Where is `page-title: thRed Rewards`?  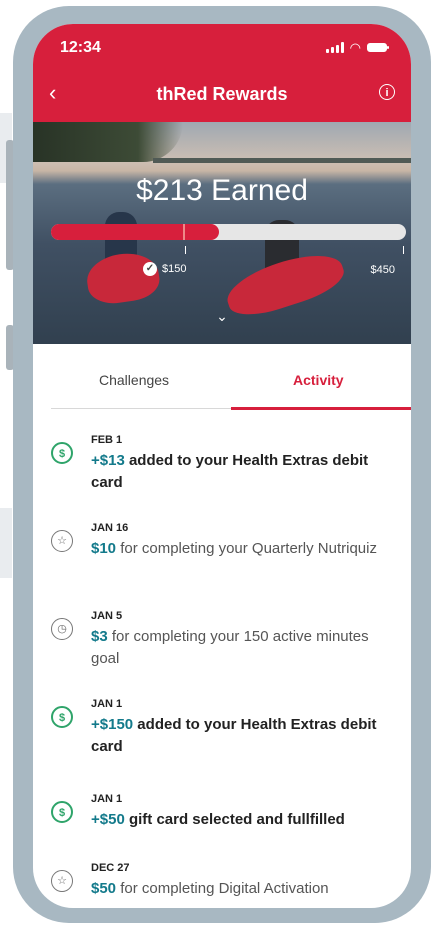
page-title: thRed Rewards is located at coordinates (222, 94).